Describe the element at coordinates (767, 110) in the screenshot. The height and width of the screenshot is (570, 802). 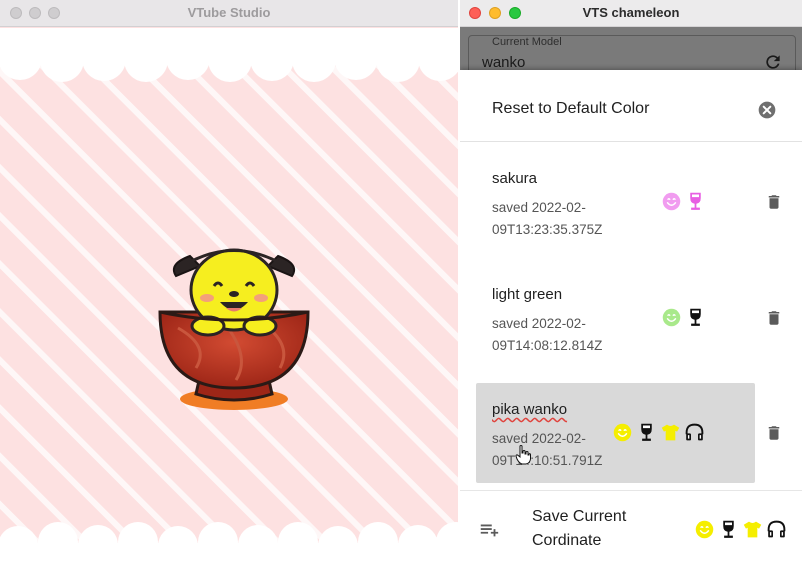
I see `close-icon` at that location.